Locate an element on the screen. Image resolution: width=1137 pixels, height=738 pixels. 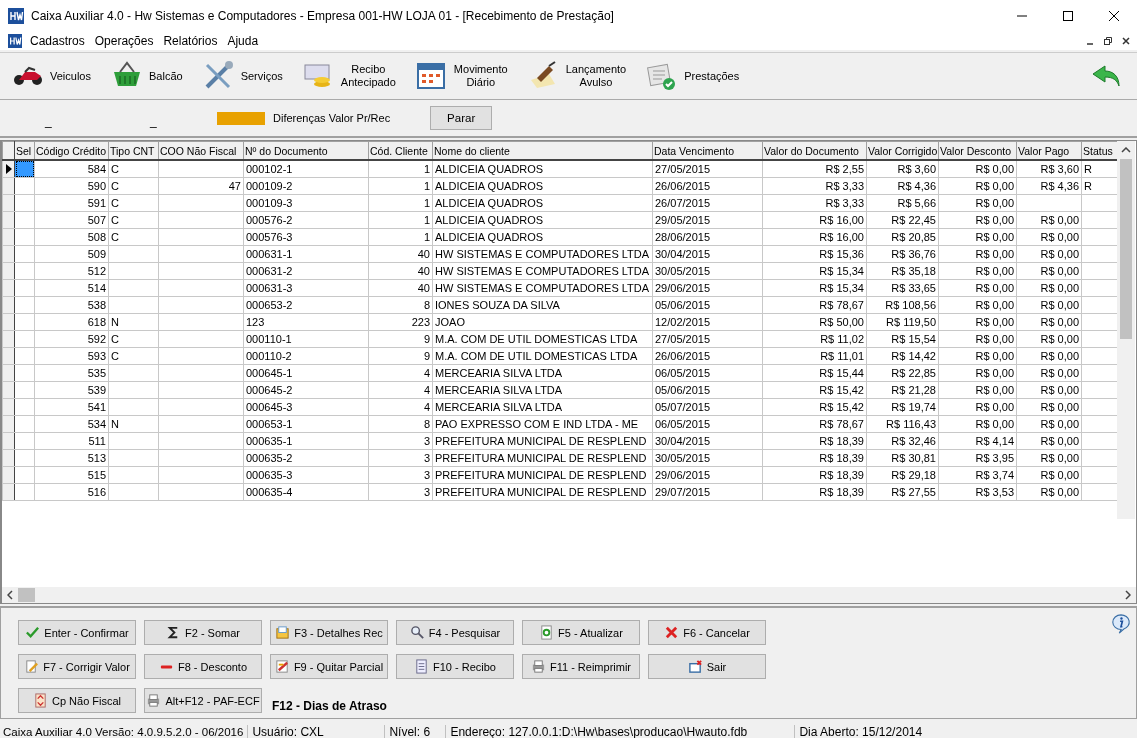
action-button: F8 - Desconto is located at coordinates (203, 666).